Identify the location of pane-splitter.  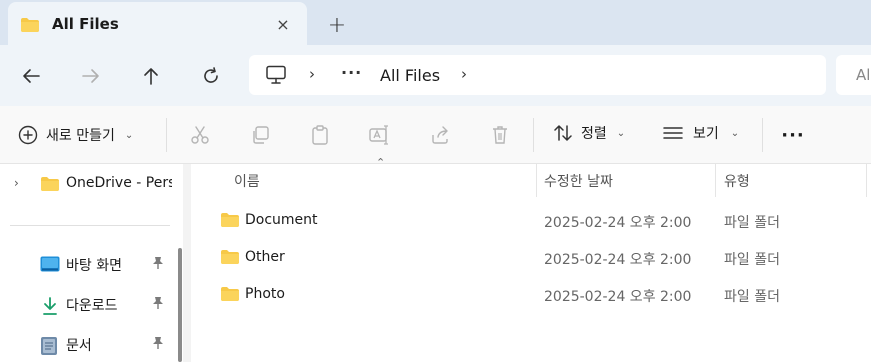
(187, 263).